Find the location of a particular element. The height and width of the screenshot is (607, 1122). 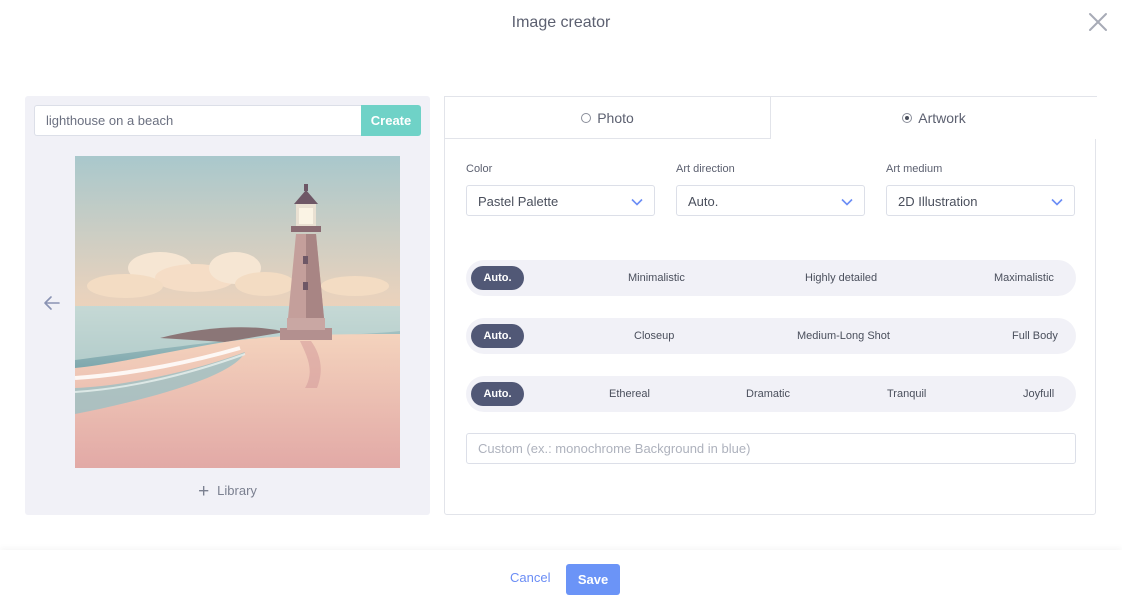

custom-style-input is located at coordinates (771, 448).